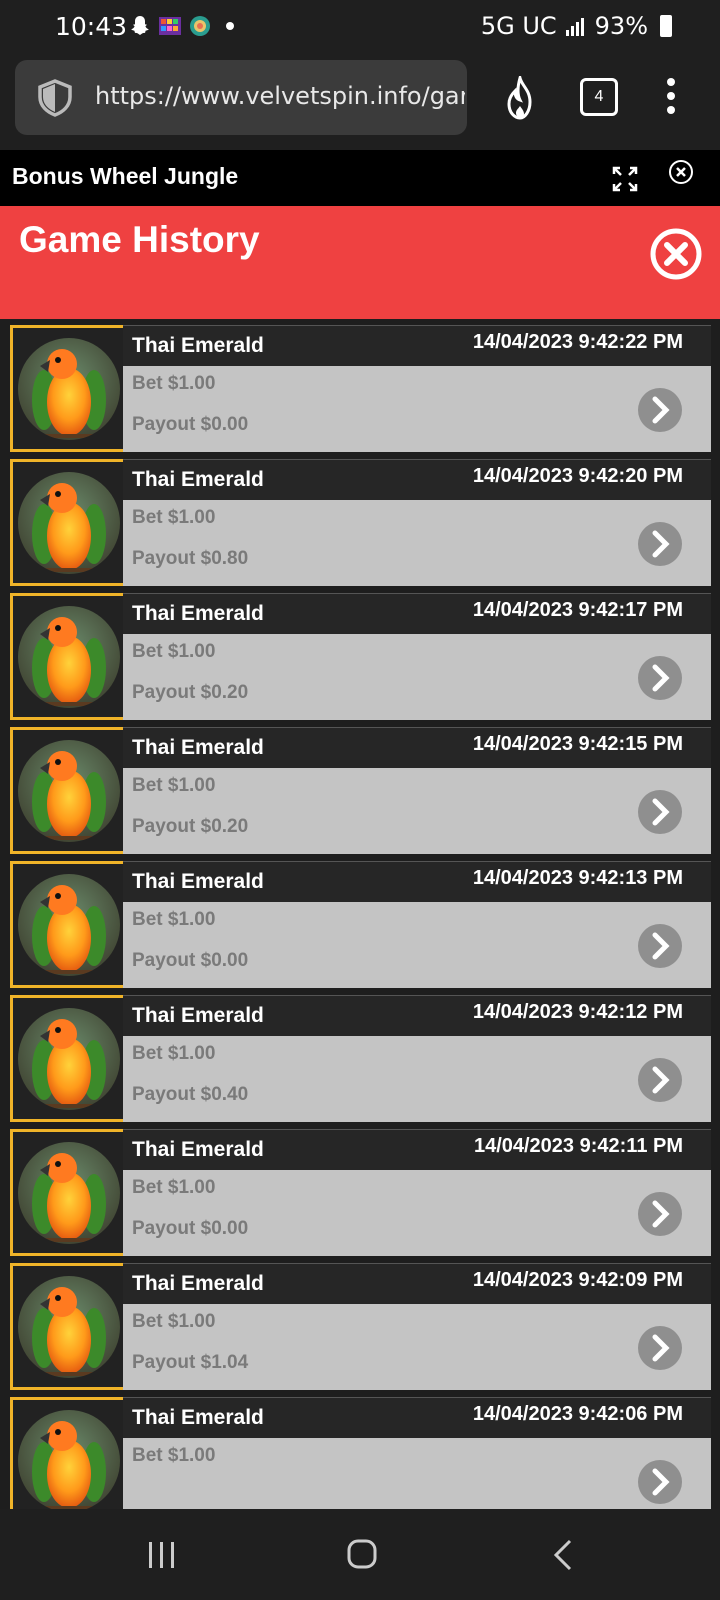 The width and height of the screenshot is (720, 1600). I want to click on address-bar: https://www.velvetspin.info/gam, so click(241, 97).